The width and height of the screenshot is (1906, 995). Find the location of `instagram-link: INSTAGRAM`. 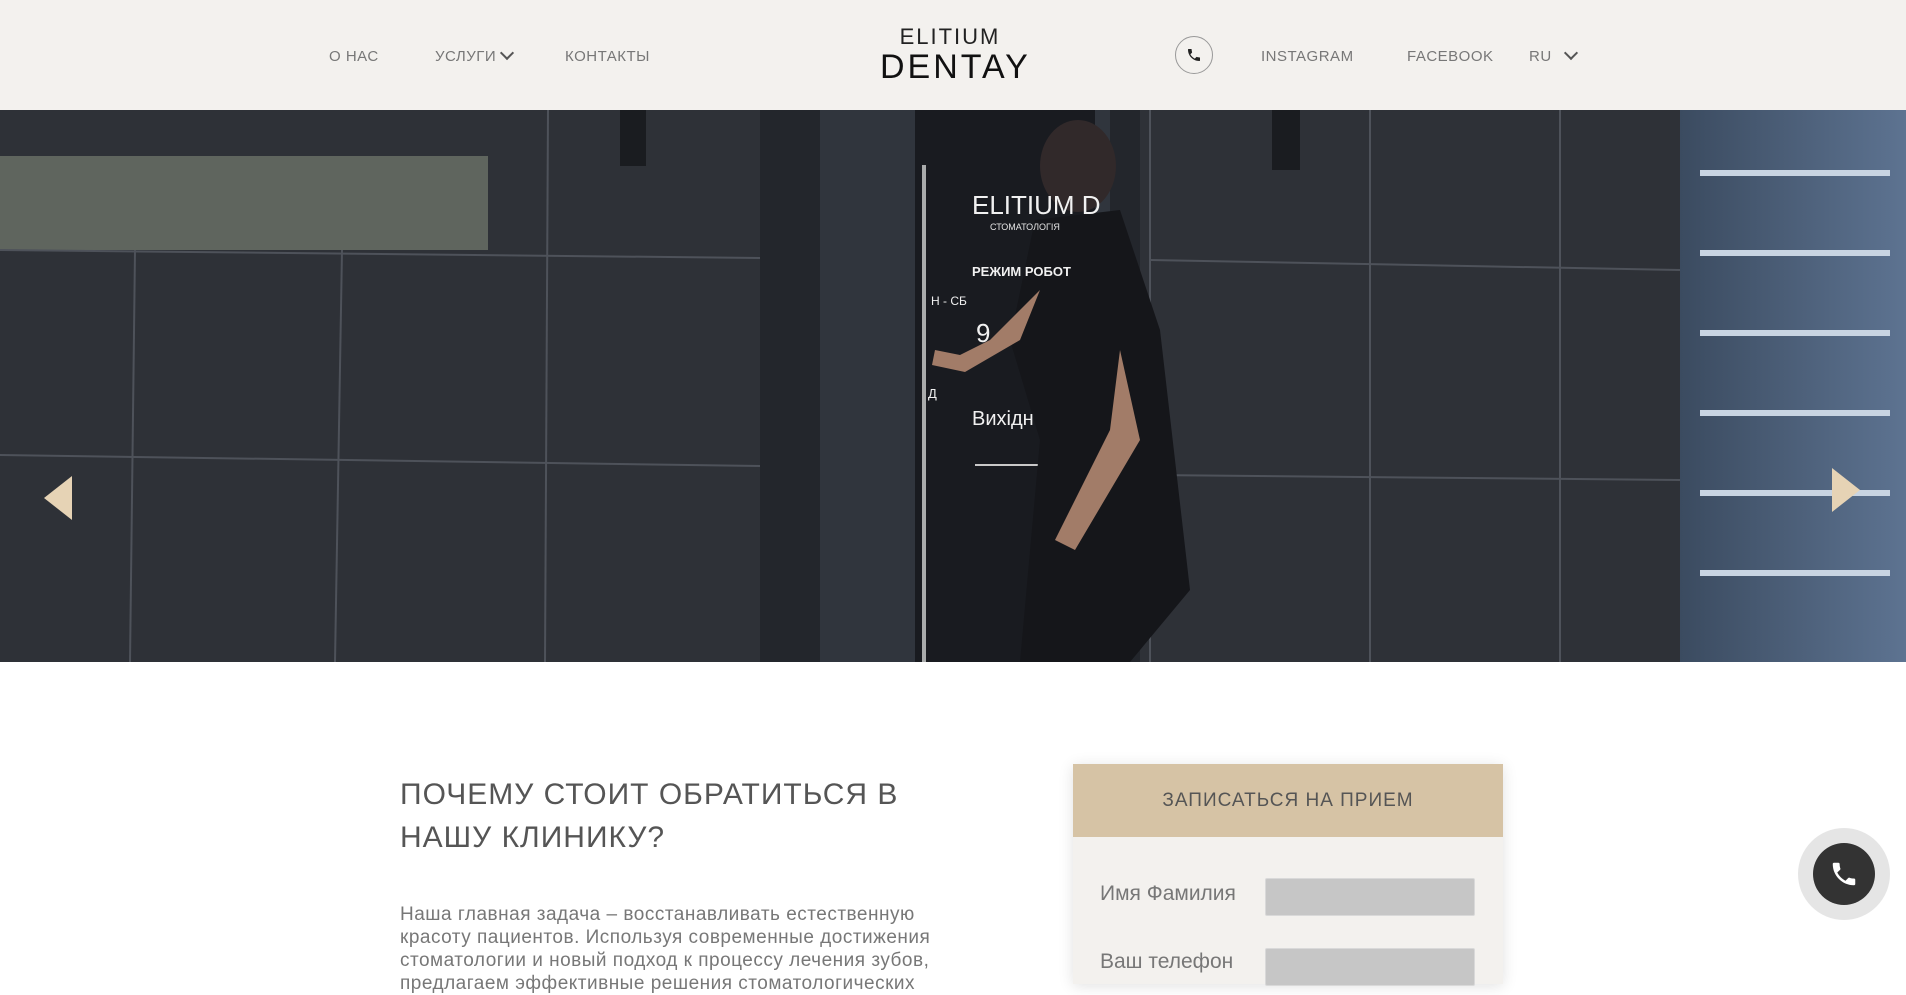

instagram-link: INSTAGRAM is located at coordinates (1307, 56).